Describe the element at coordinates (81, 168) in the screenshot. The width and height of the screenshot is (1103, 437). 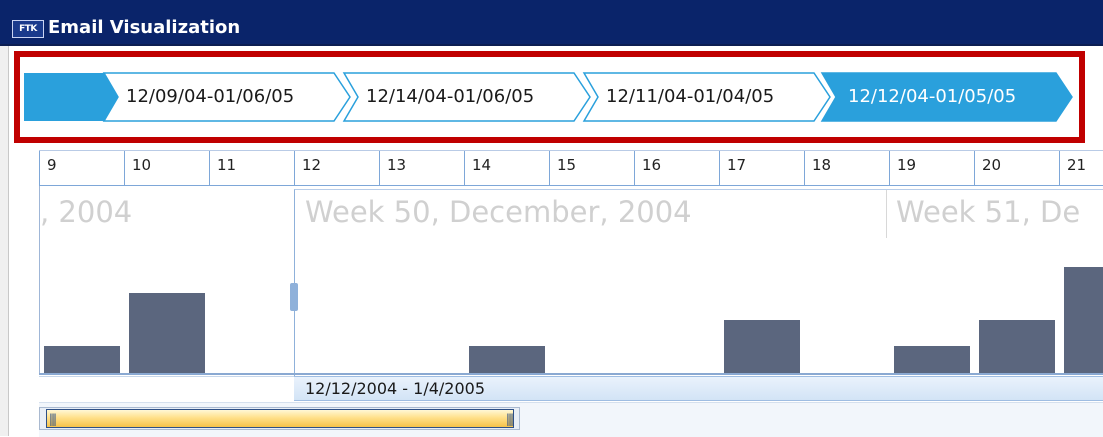
I see `day-cell: 9` at that location.